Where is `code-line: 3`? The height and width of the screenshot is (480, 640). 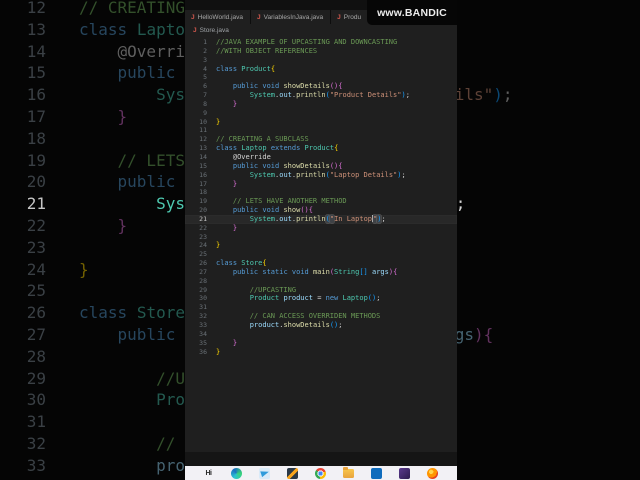 code-line: 3 is located at coordinates (321, 60).